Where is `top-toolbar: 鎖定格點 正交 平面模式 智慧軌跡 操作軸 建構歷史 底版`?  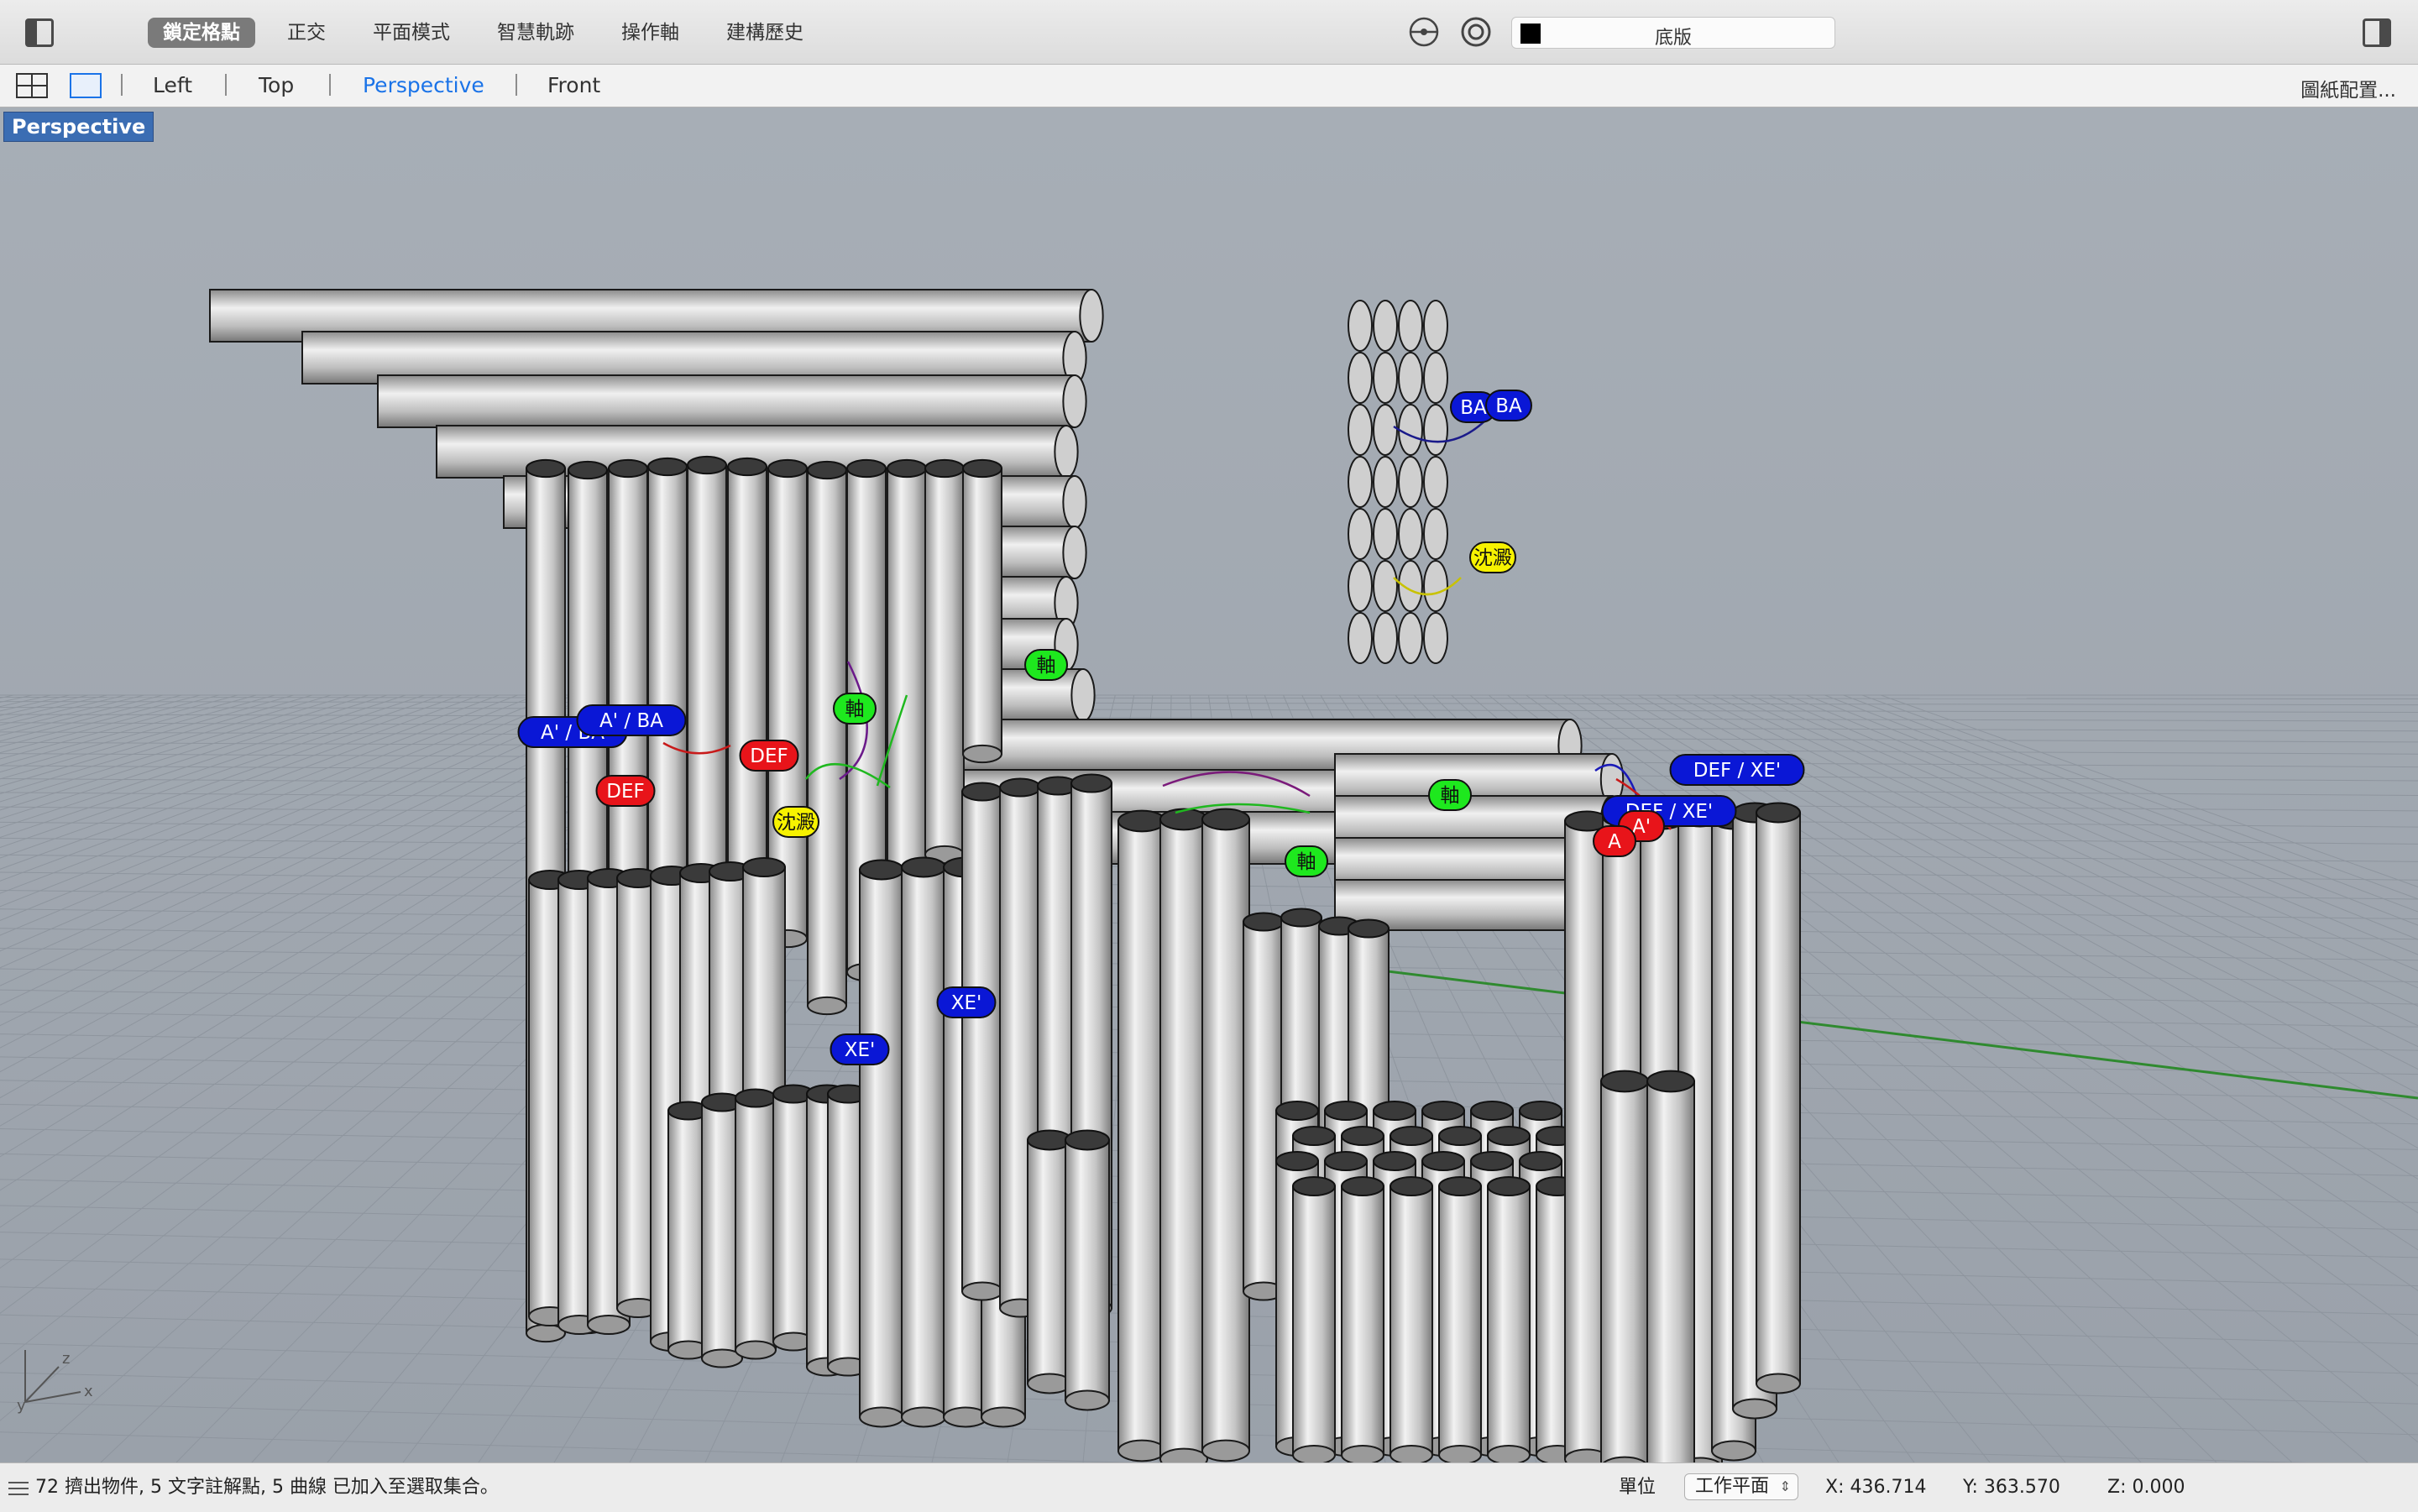
top-toolbar: 鎖定格點 正交 平面模式 智慧軌跡 操作軸 建構歷史 底版 is located at coordinates (1209, 32).